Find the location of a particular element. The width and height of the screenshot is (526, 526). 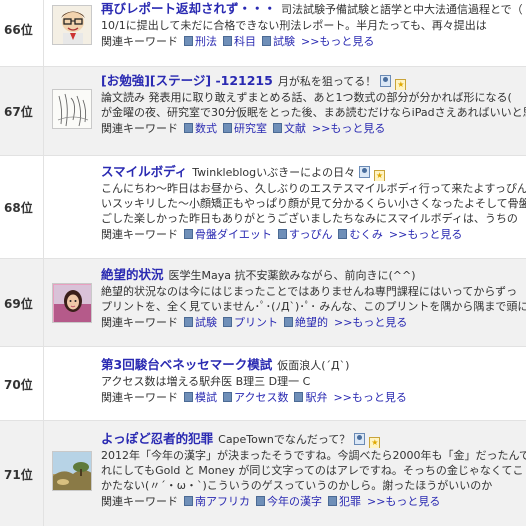

title-line: [お勉強][ステージ] -121215 月が私を狙ってる！ ★ is located at coordinates (313, 80).